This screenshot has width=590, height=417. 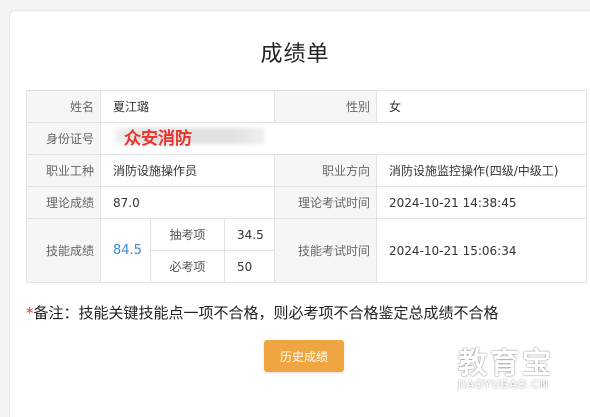 I want to click on required-item-value: 50, so click(x=249, y=266).